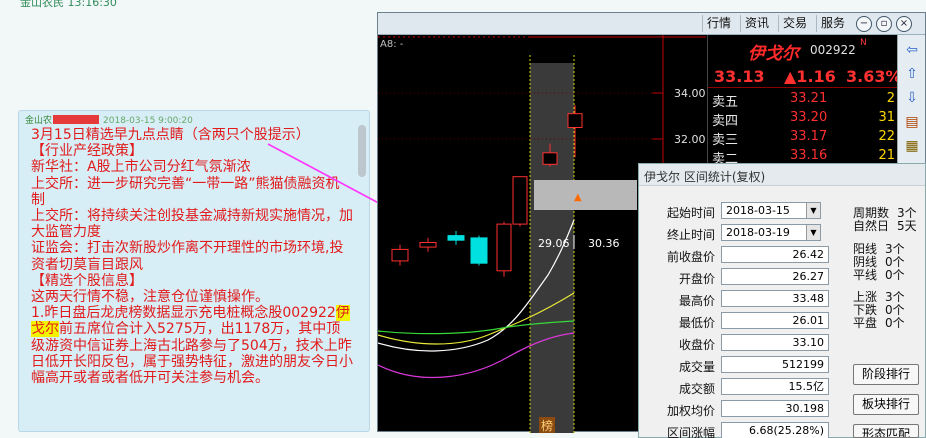 The image size is (926, 438). Describe the element at coordinates (904, 24) in the screenshot. I see `close-icon: ×` at that location.